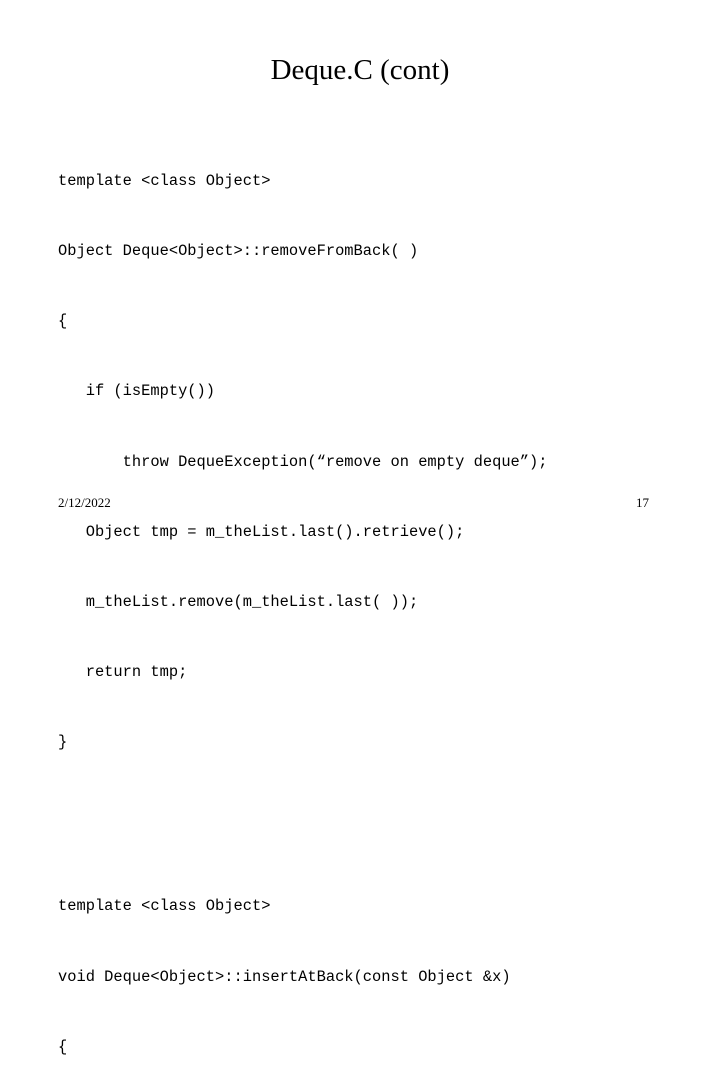 This screenshot has height=1080, width=720. I want to click on code-line: m_theList.remove(m_theList.last( ));, so click(238, 602).